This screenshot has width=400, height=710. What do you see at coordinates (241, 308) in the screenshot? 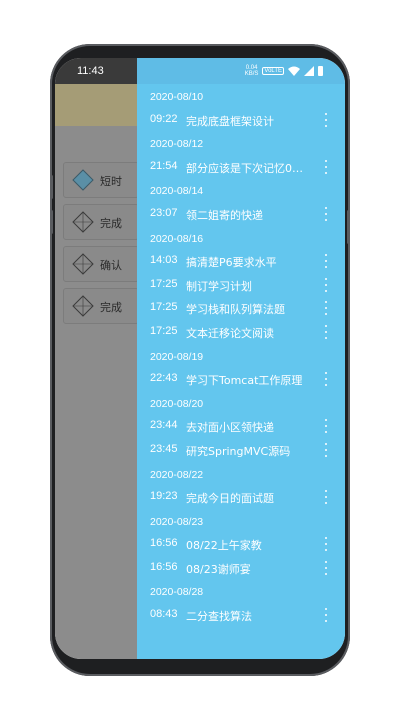
I see `todo-entry: 17:25 学习栈和队列算法题` at bounding box center [241, 308].